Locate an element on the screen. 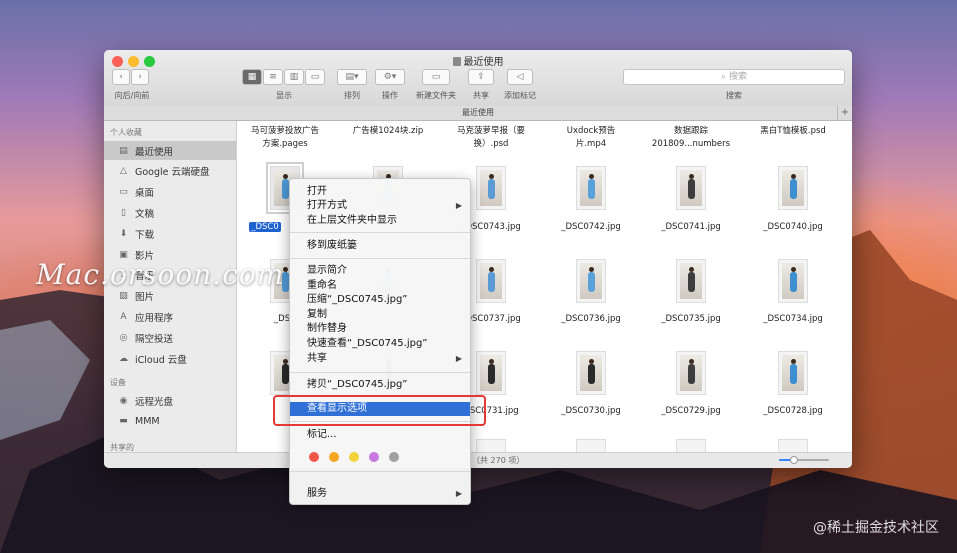 Image resolution: width=957 pixels, height=553 pixels. menu-share: 共享 ▶ is located at coordinates (380, 359).